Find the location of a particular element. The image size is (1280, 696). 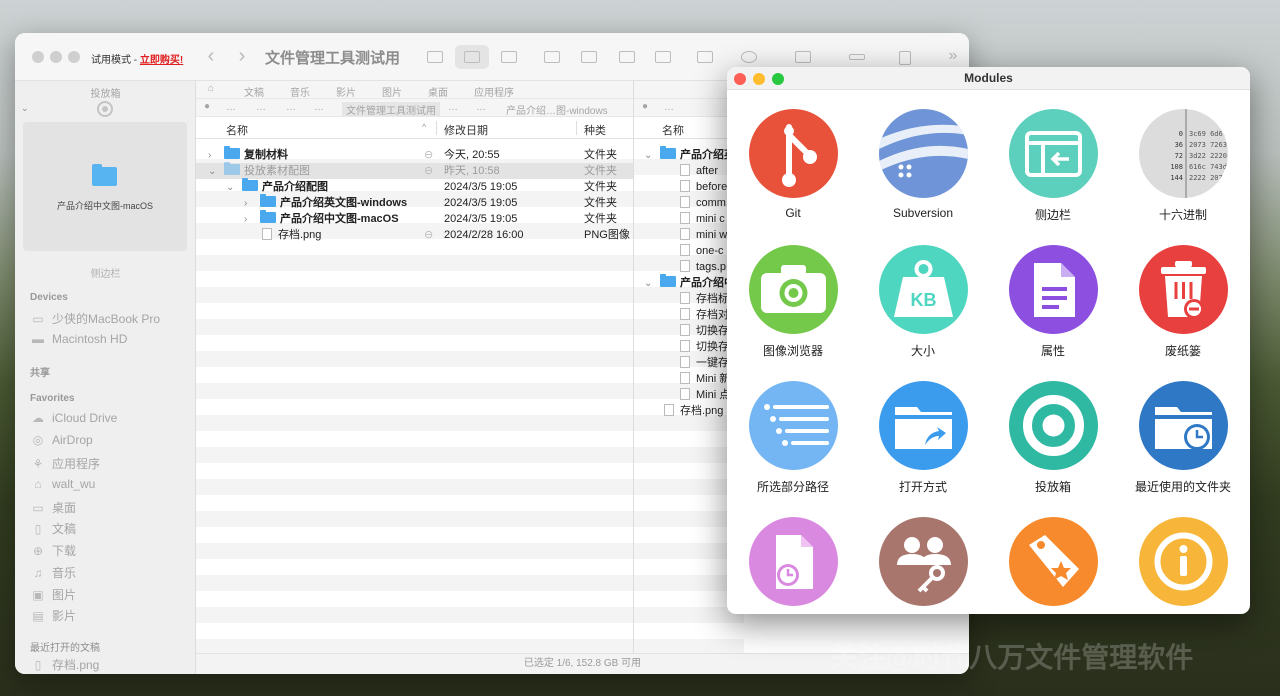

buy-now-link: 立即购买! is located at coordinates (161, 60).